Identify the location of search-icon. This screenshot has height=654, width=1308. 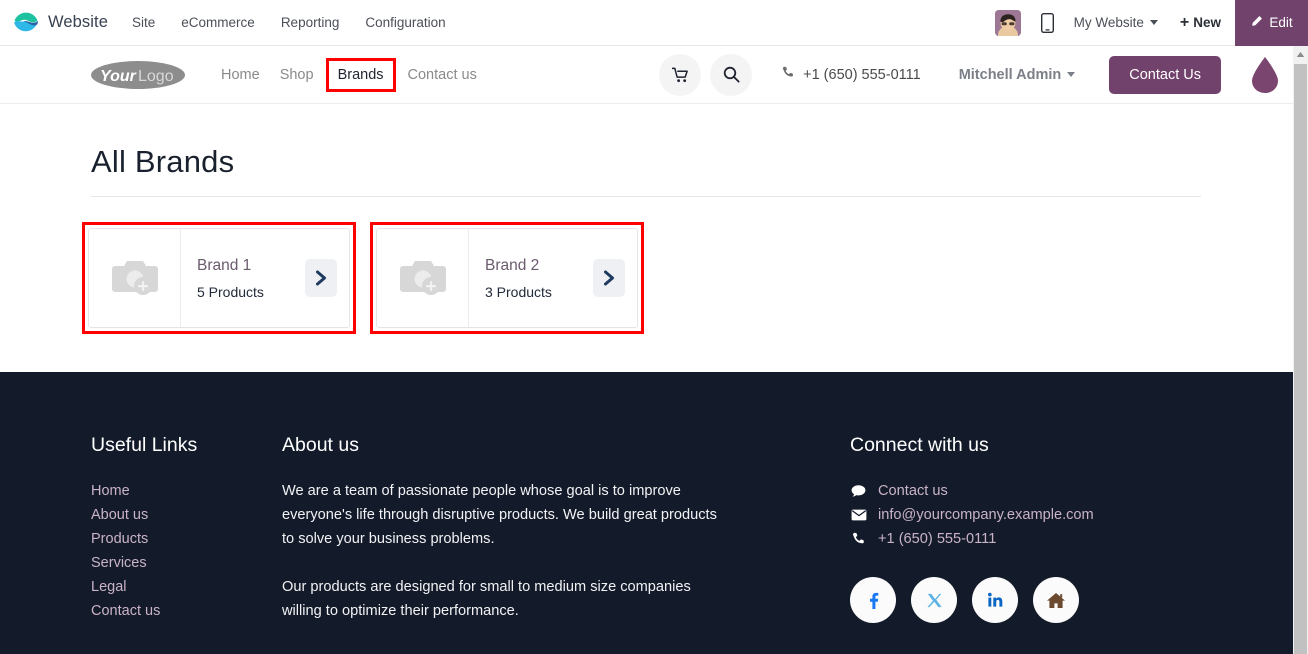
(731, 74).